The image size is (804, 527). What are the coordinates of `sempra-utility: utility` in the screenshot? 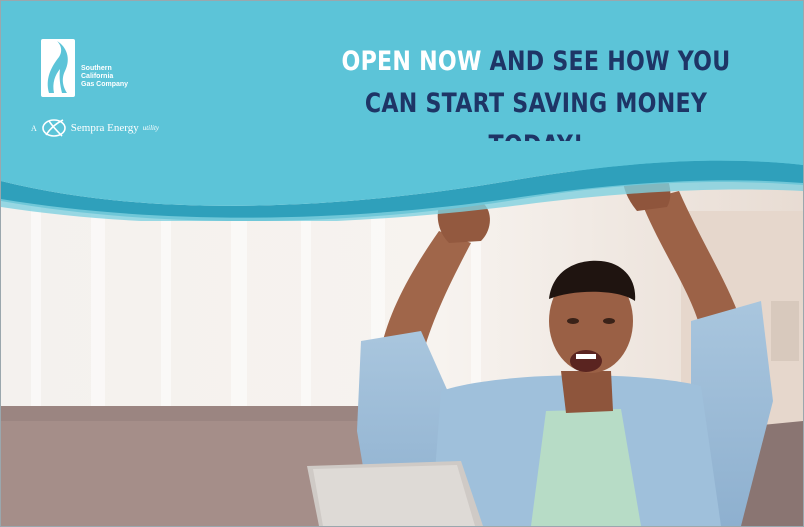 It's located at (151, 128).